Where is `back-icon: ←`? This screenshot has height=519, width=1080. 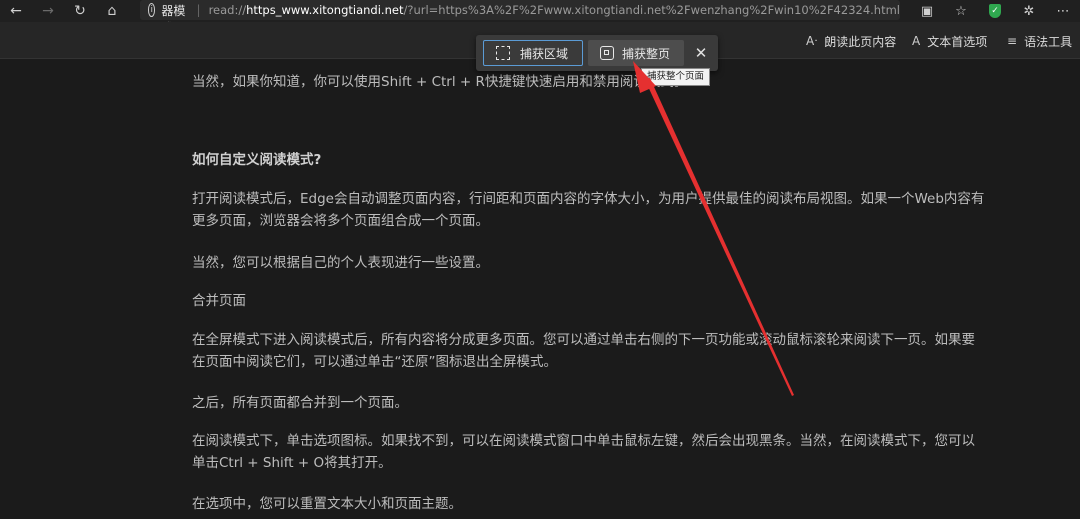 back-icon: ← is located at coordinates (16, 11).